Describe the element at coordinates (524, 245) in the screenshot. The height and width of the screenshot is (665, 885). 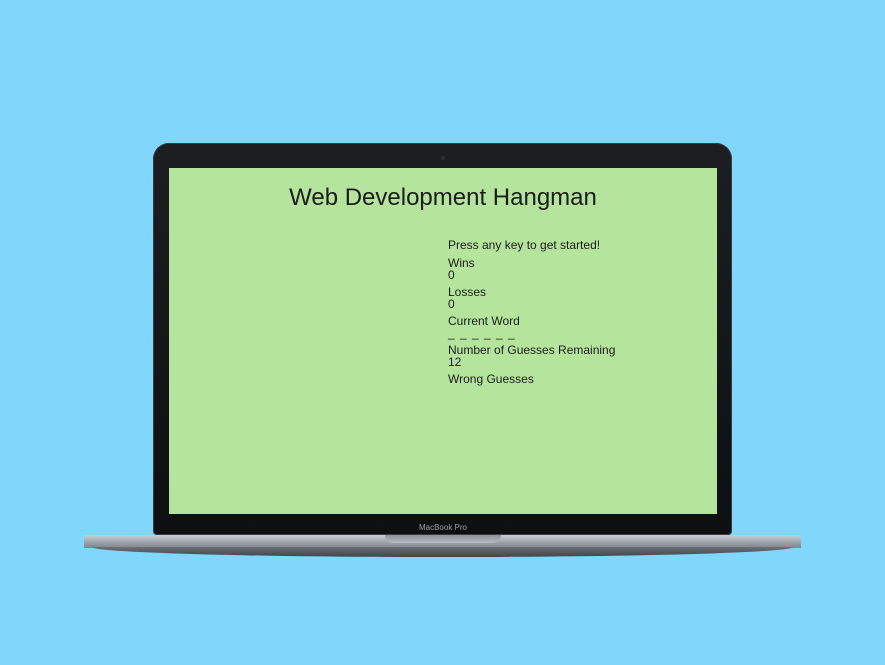
I see `start-prompt: Press any key to get started!` at that location.